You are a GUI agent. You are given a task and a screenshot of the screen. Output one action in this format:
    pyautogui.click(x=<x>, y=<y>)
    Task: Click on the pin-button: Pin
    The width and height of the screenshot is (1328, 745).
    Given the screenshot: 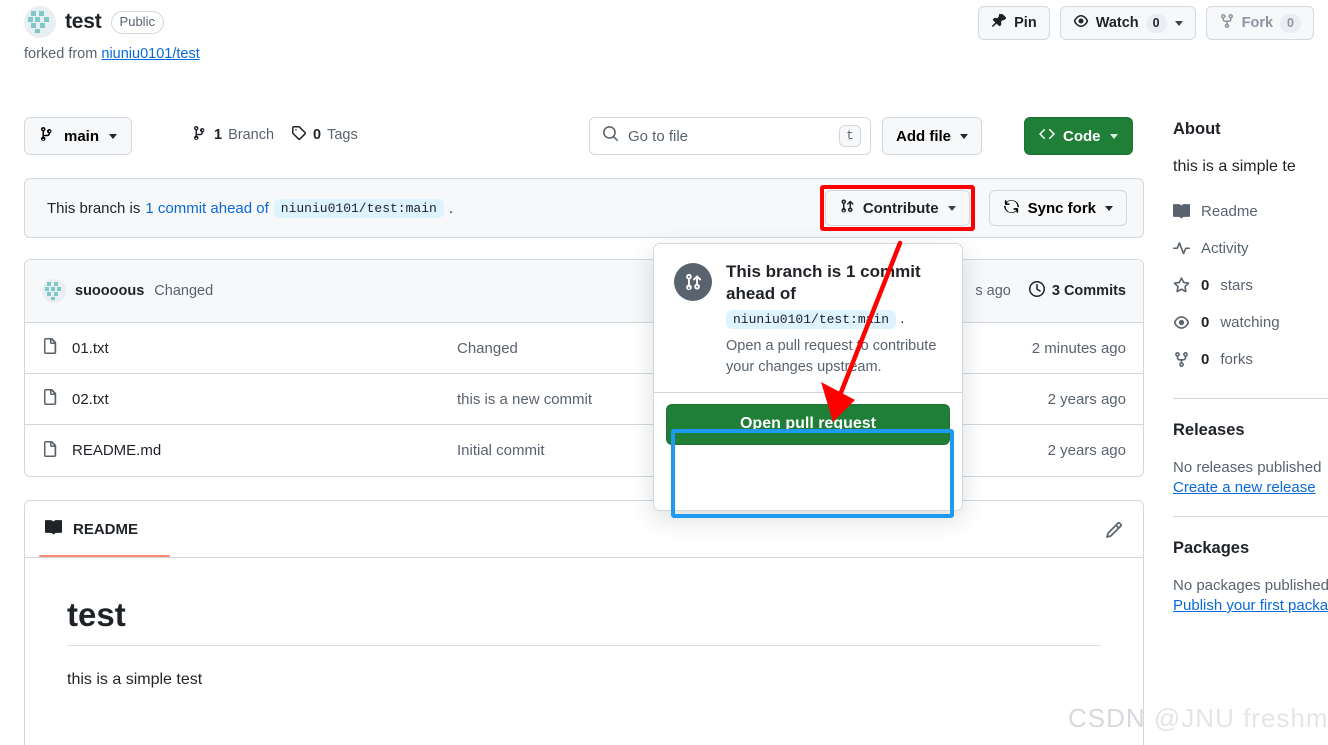 What is the action you would take?
    pyautogui.click(x=1014, y=23)
    